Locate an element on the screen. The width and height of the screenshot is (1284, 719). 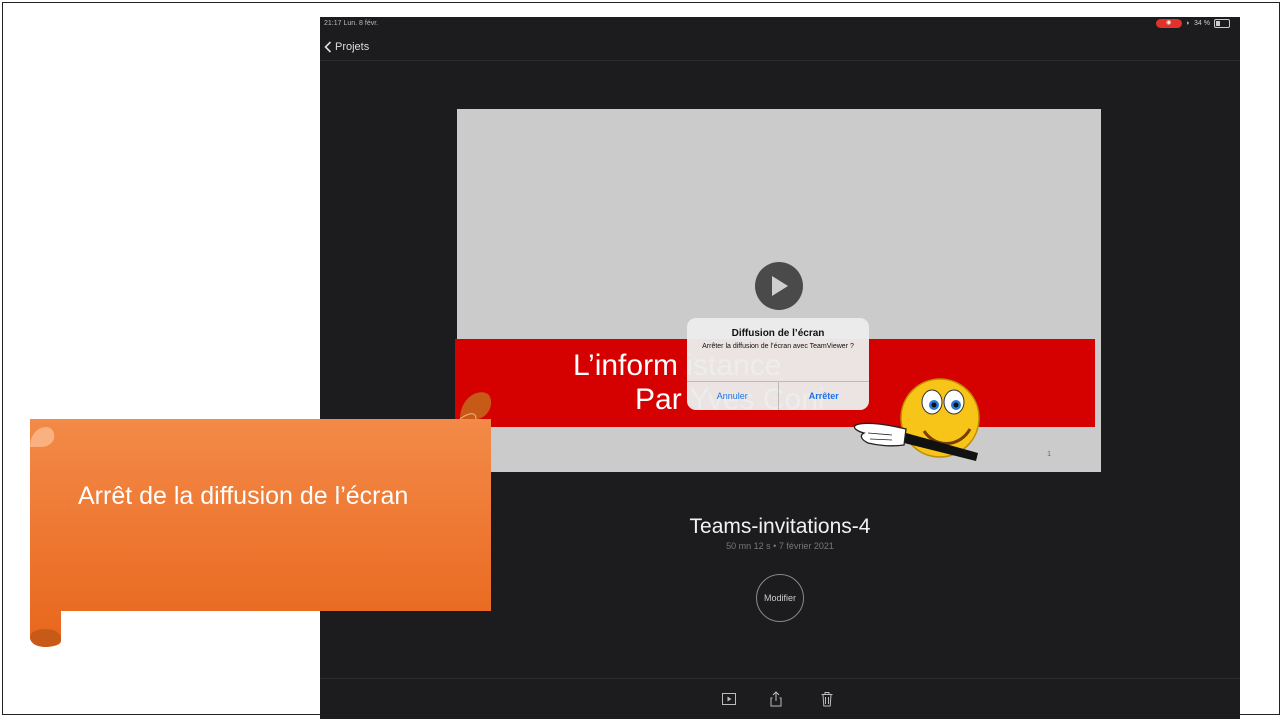
play-icon is located at coordinates (780, 286).